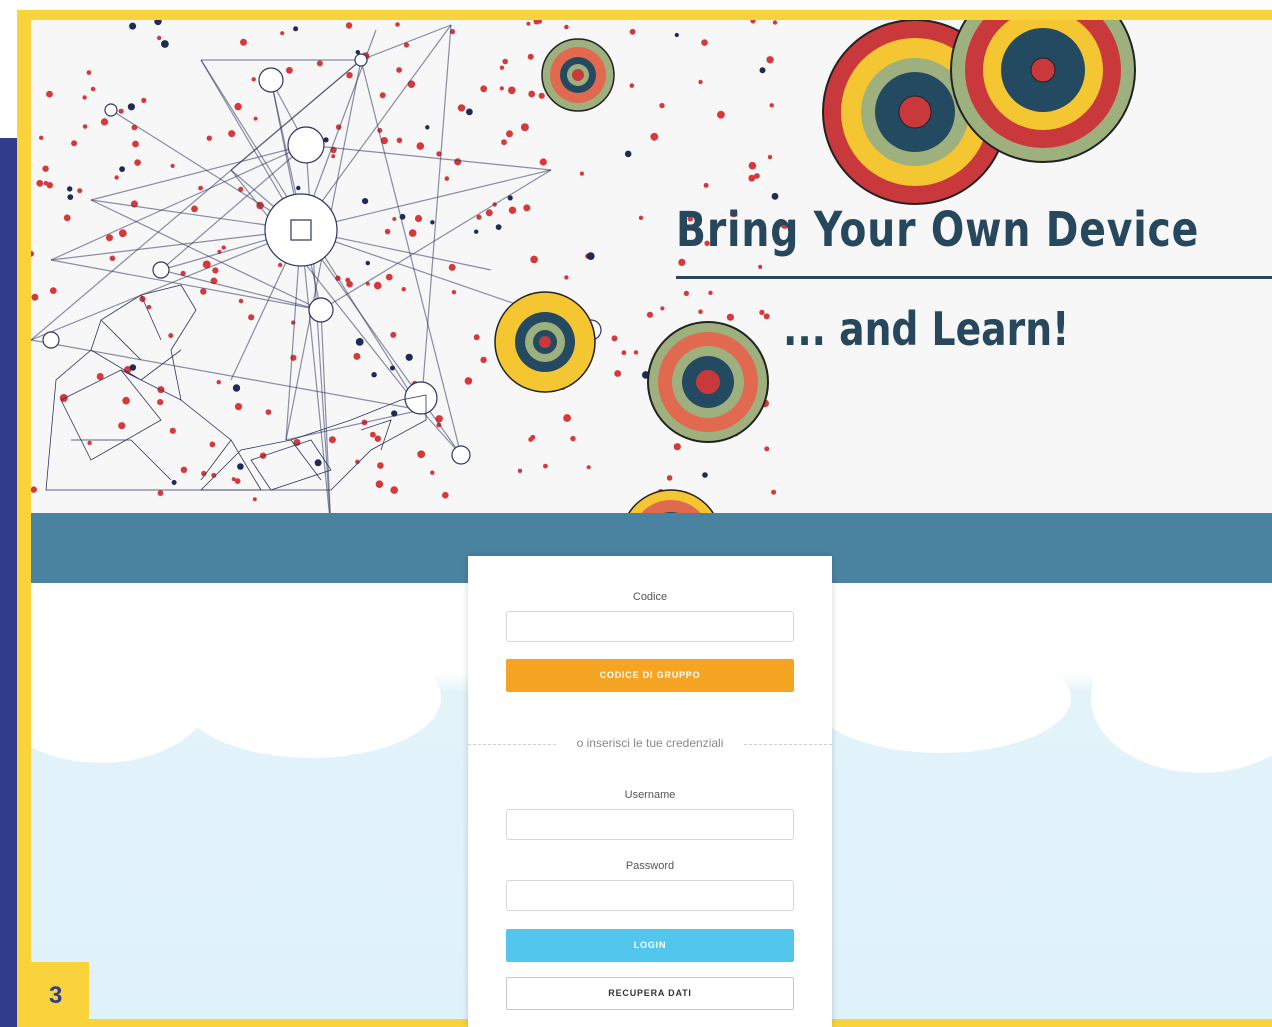 Image resolution: width=1272 pixels, height=1027 pixels. Describe the element at coordinates (650, 597) in the screenshot. I see `codice-label: Codice` at that location.